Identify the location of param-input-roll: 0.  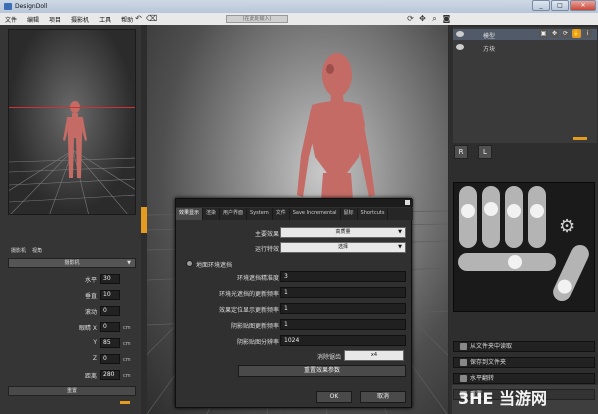
(110, 311).